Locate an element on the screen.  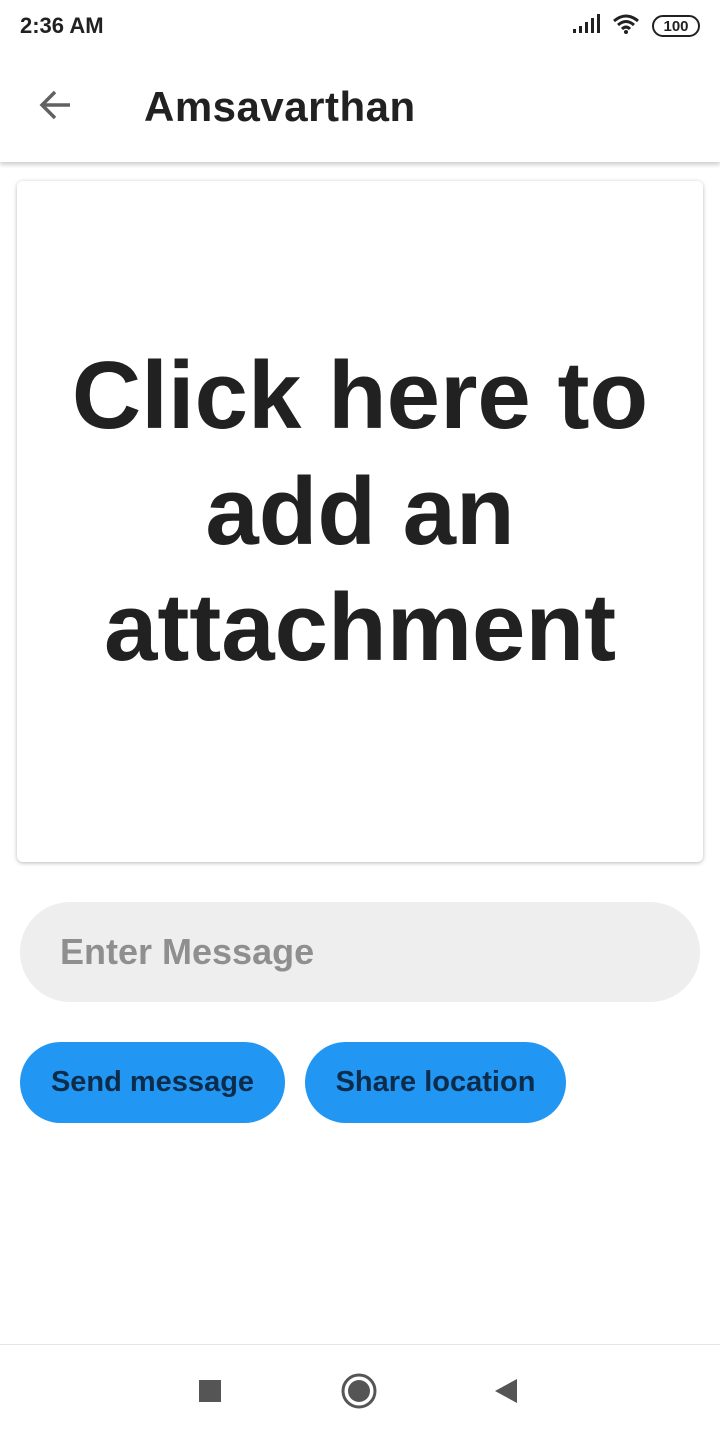
arrow-left-icon is located at coordinates (56, 107).